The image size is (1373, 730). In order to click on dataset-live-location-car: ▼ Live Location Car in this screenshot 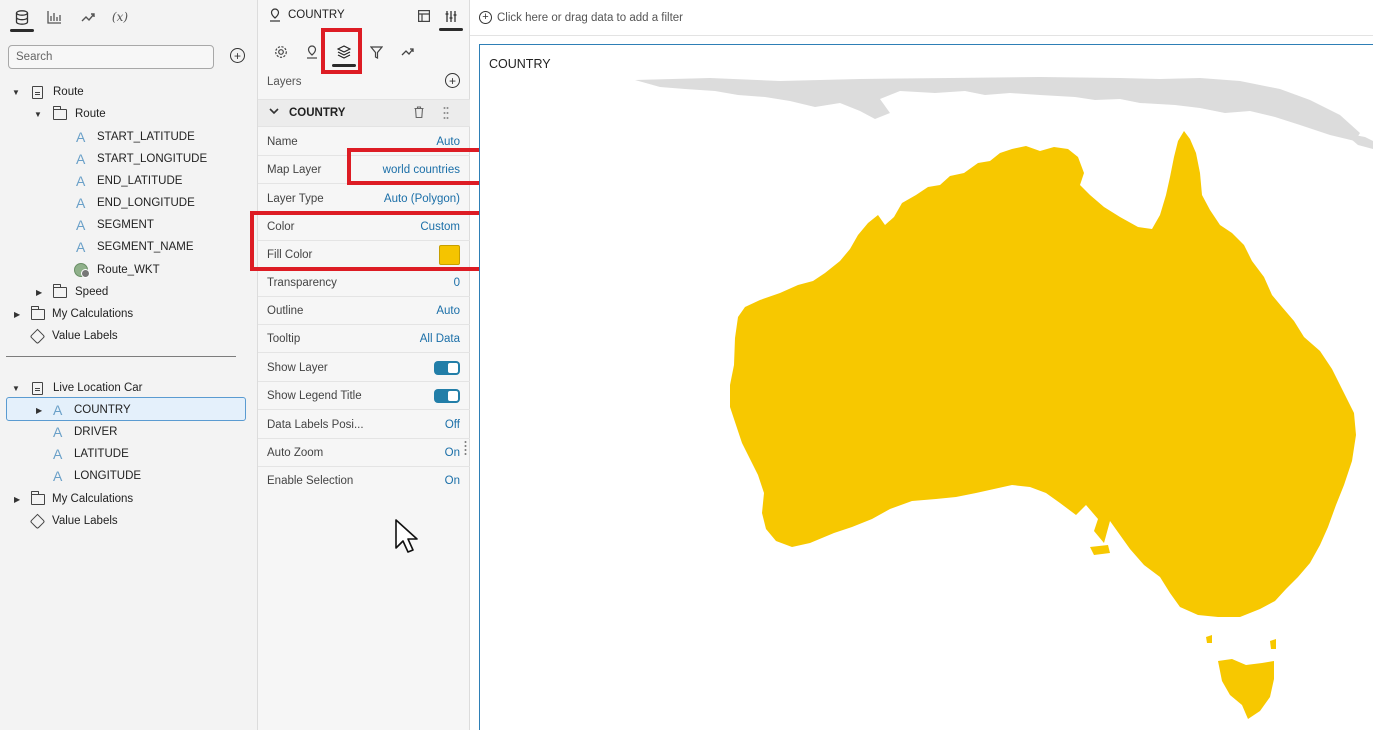, I will do `click(77, 388)`.